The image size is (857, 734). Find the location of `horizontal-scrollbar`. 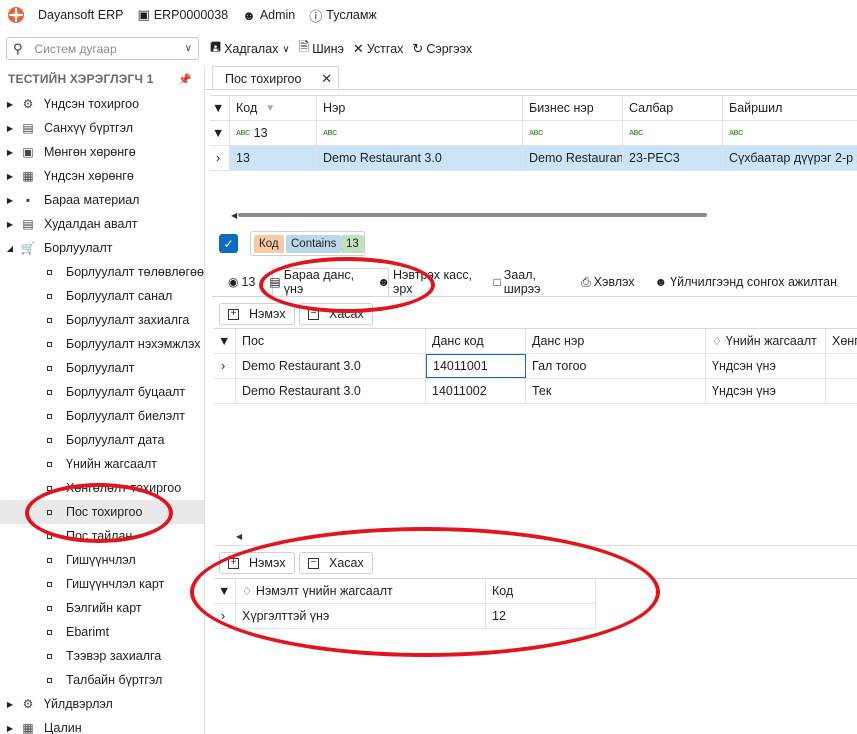

horizontal-scrollbar is located at coordinates (472, 215).